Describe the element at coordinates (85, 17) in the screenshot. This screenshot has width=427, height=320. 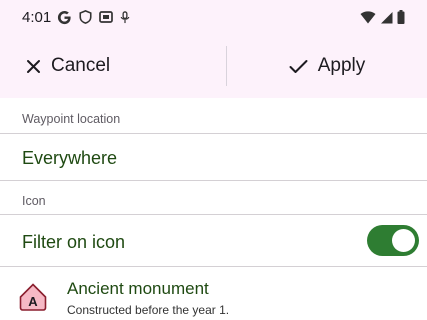
I see `shield-icon` at that location.